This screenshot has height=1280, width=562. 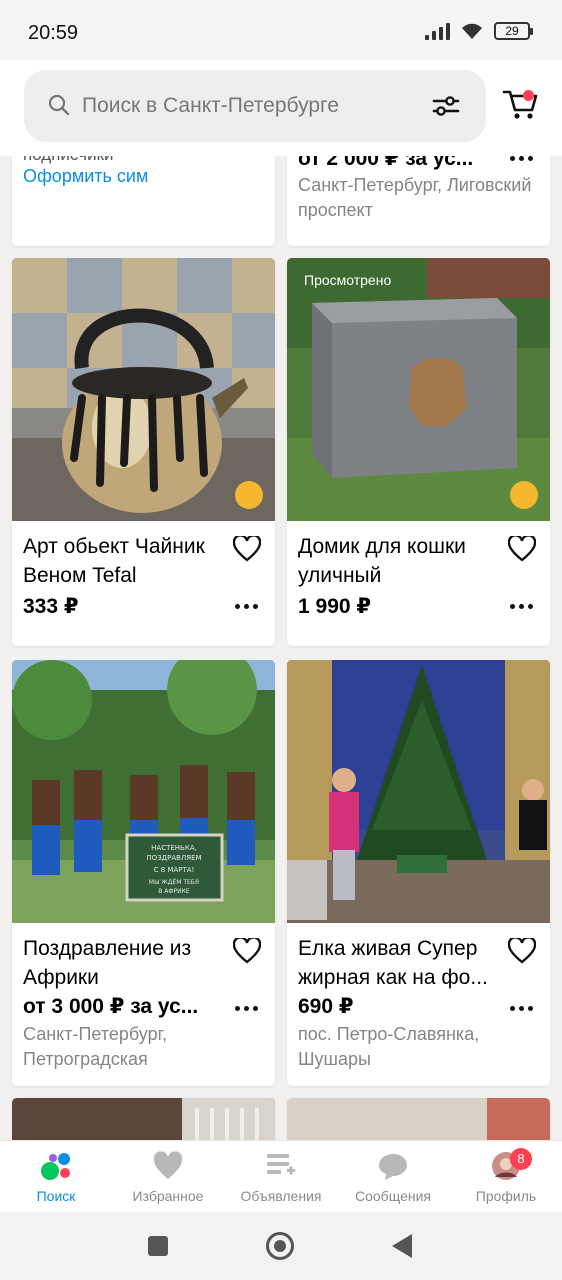 I want to click on nav-profile: 8 Профиль, so click(x=506, y=1177).